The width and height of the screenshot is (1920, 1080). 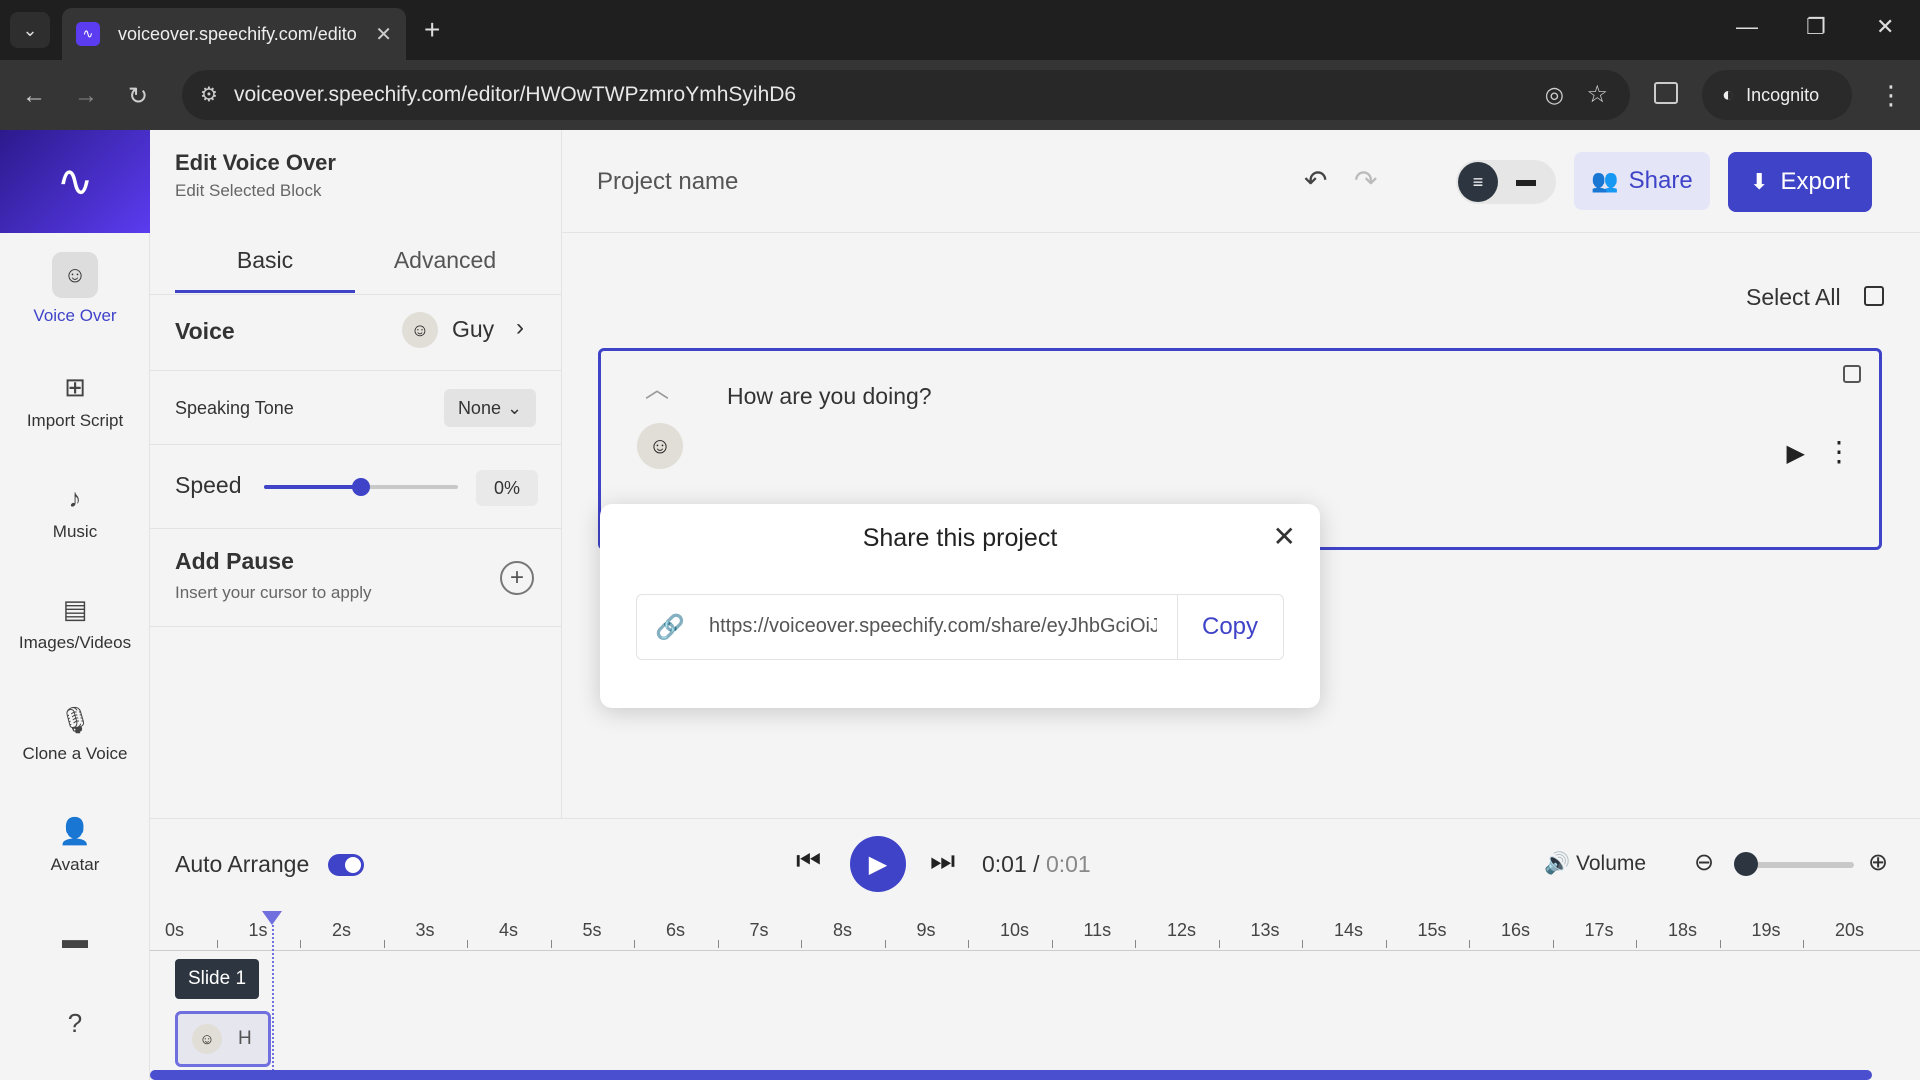 What do you see at coordinates (1852, 374) in the screenshot?
I see `block-checkbox` at bounding box center [1852, 374].